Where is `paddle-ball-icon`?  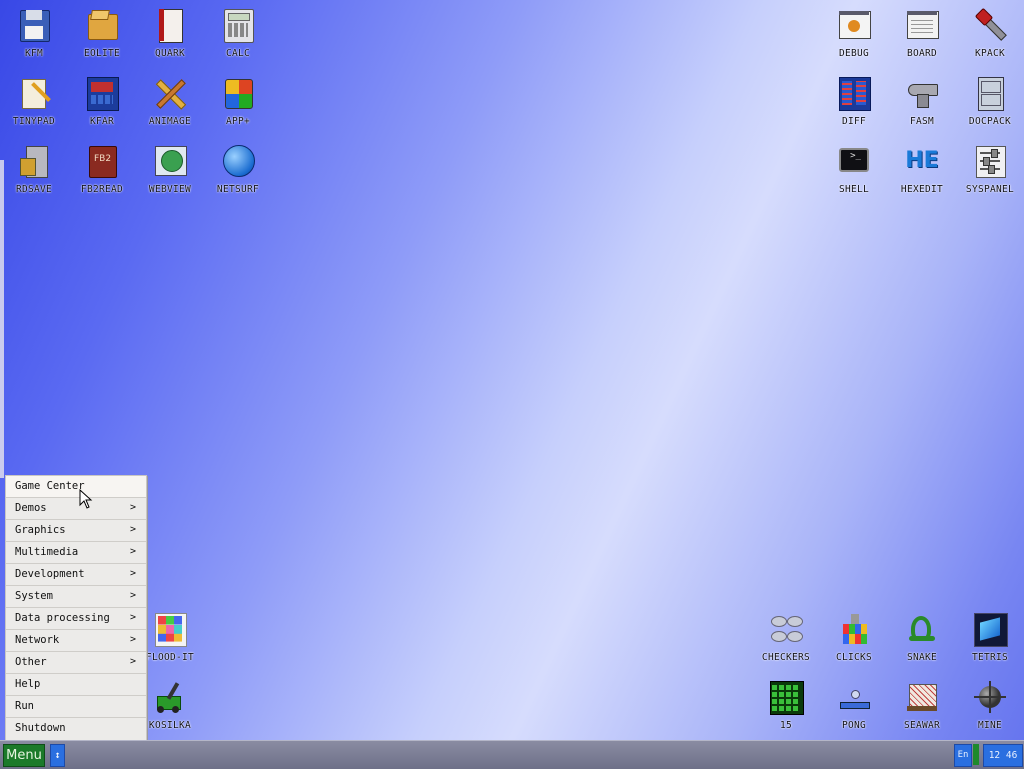
paddle-ball-icon is located at coordinates (854, 697).